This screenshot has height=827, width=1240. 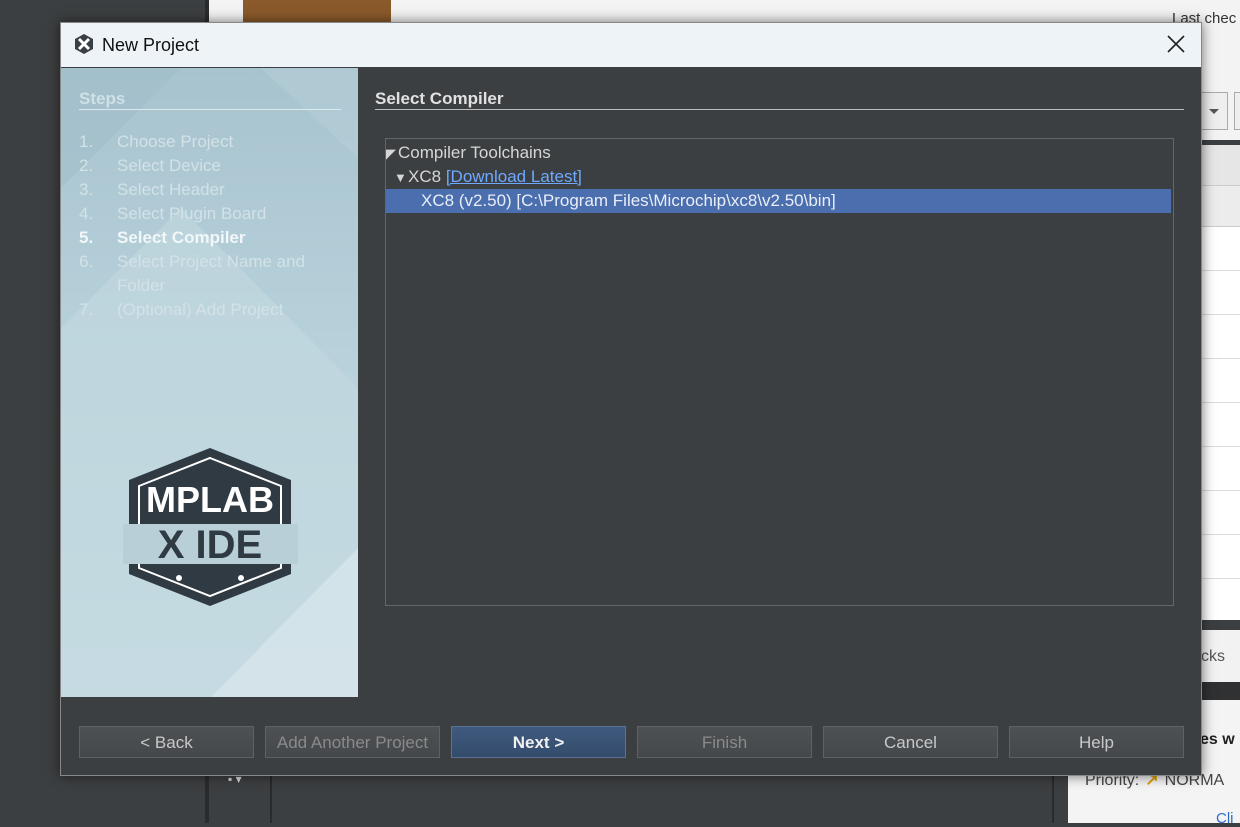 What do you see at coordinates (392, 154) in the screenshot?
I see `expanded-triangle-icon: ◤` at bounding box center [392, 154].